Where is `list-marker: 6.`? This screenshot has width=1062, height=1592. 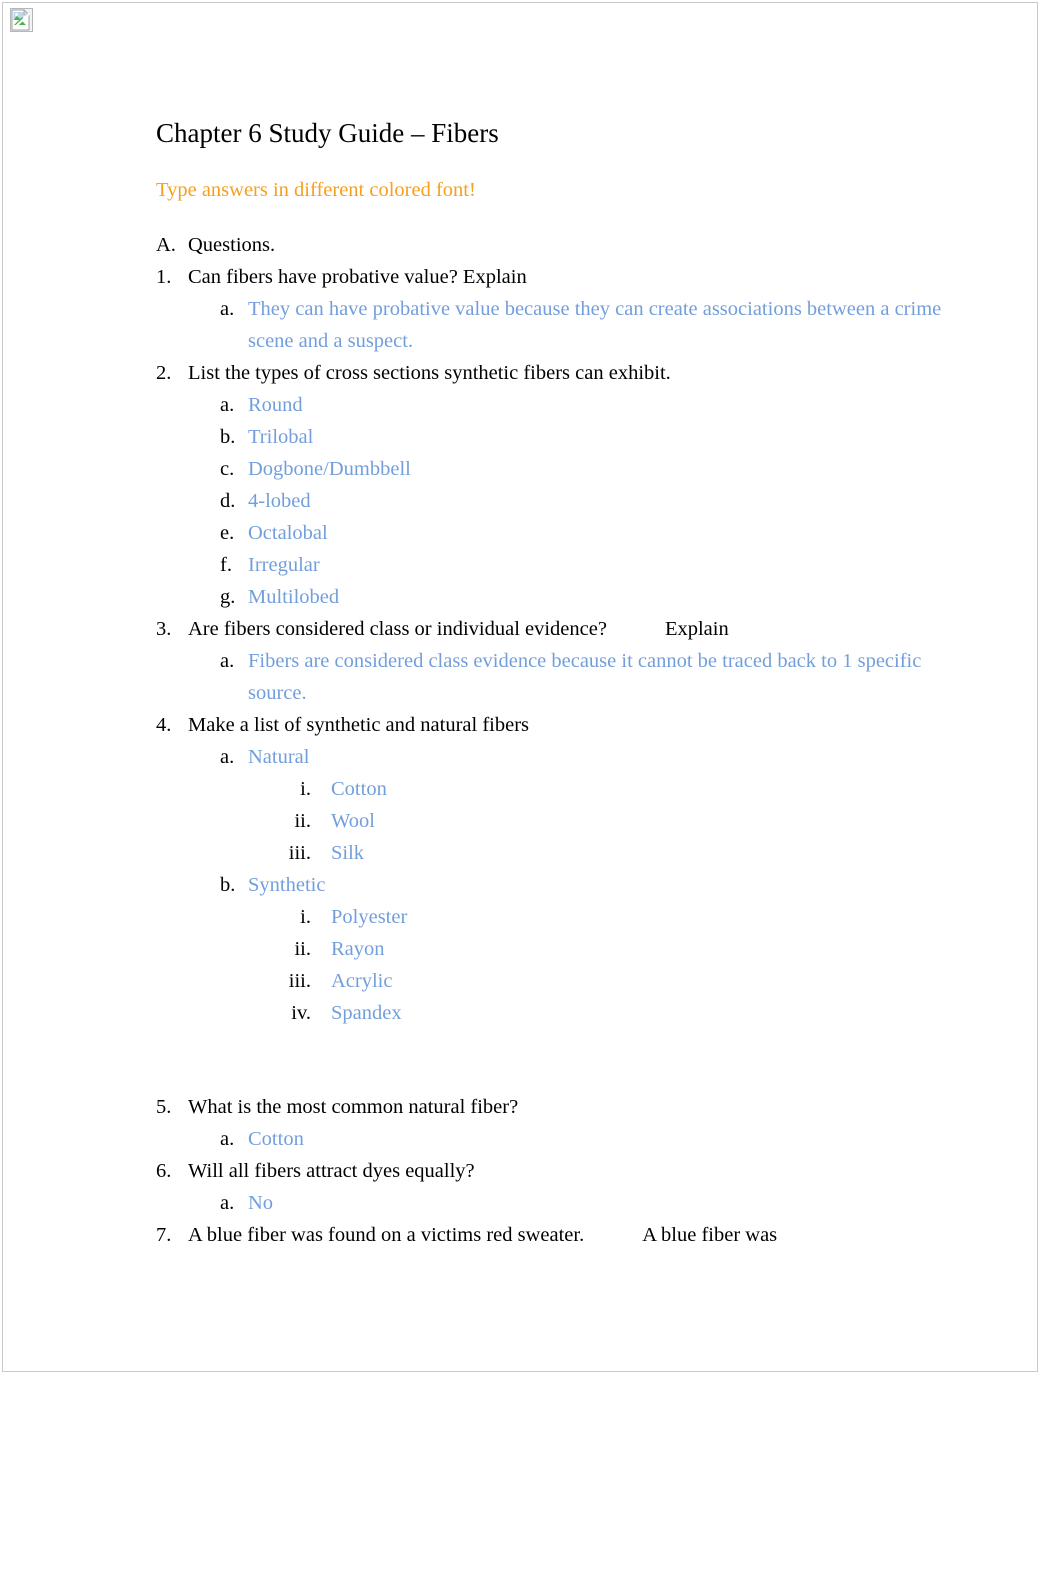
list-marker: 6. is located at coordinates (164, 1171).